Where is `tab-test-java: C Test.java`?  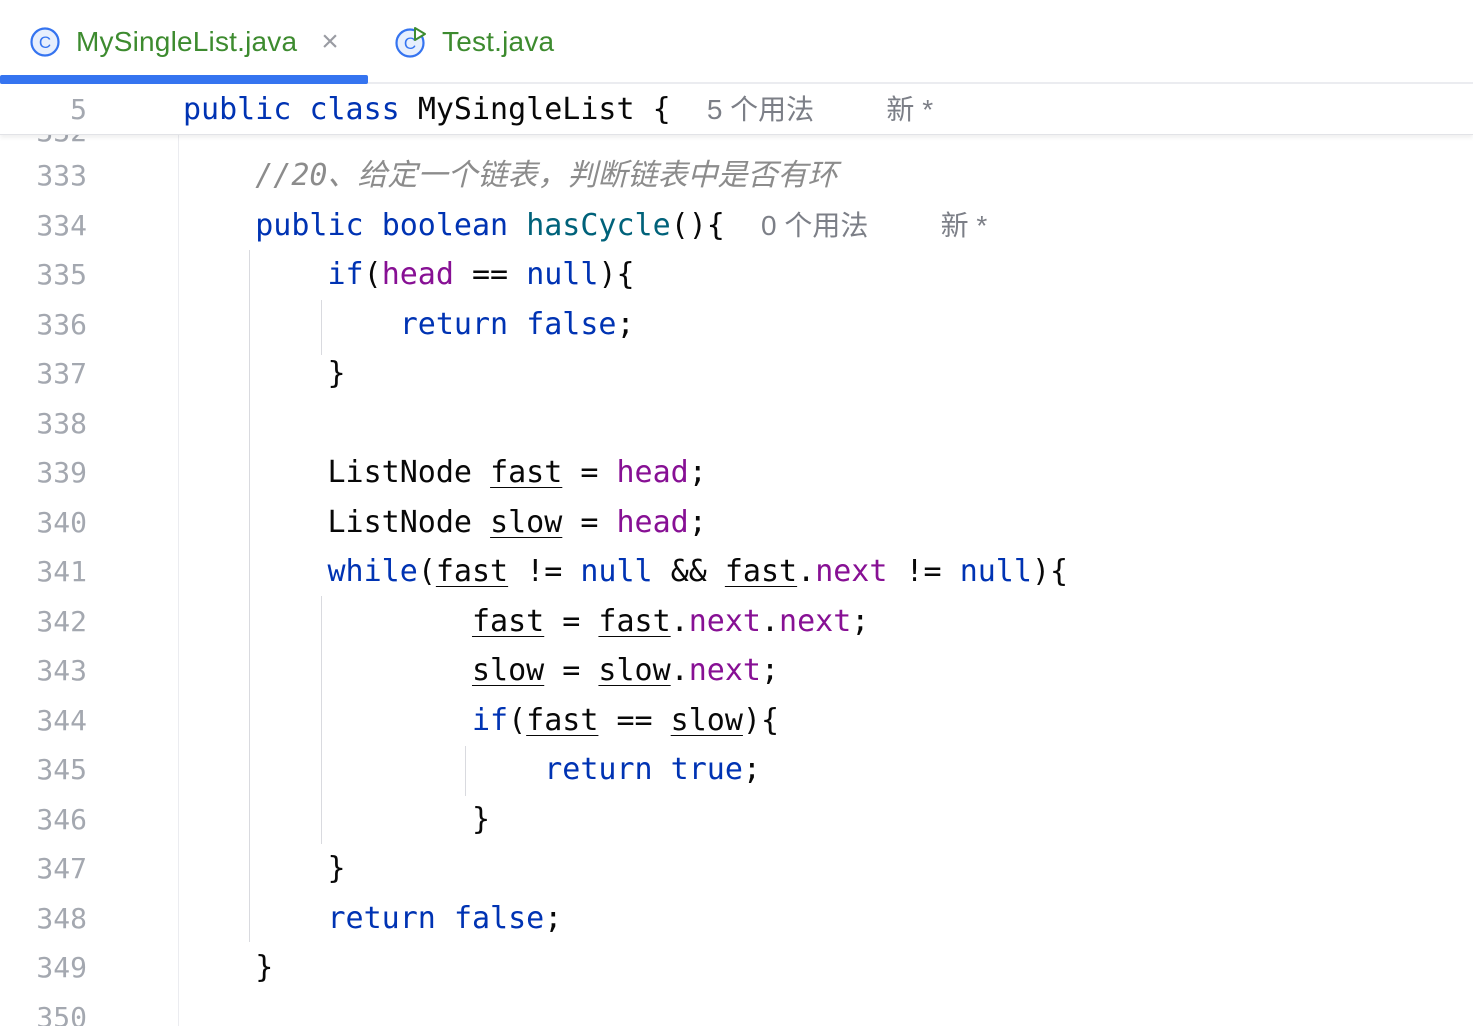
tab-test-java: C Test.java is located at coordinates (474, 42).